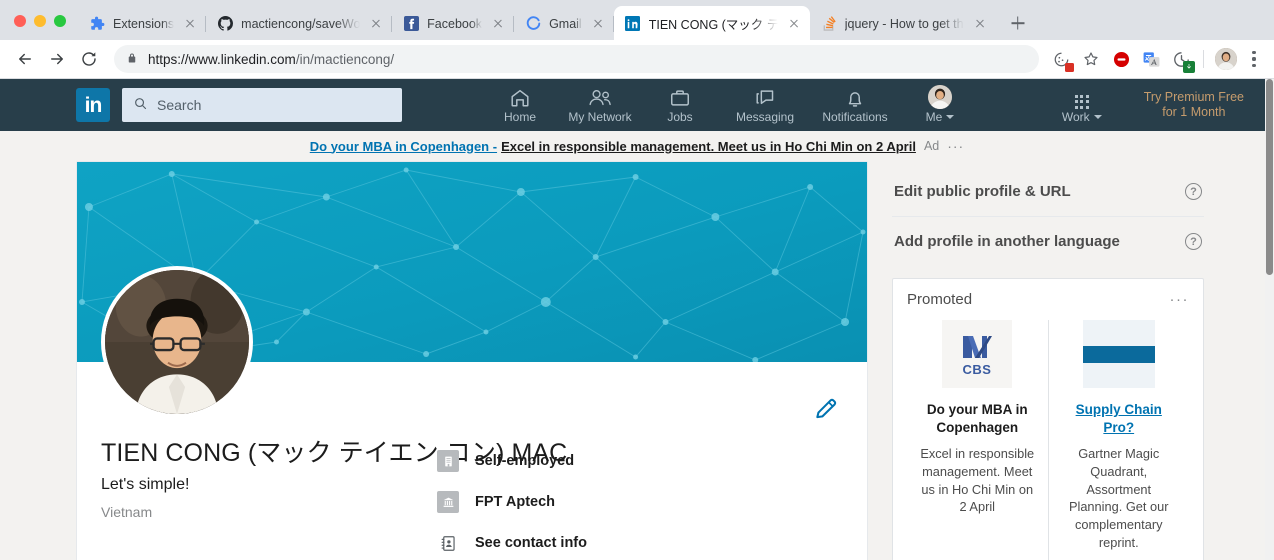 The height and width of the screenshot is (560, 1274). Describe the element at coordinates (222, 59) in the screenshot. I see `url-origin: https://www.linkedin.com` at that location.